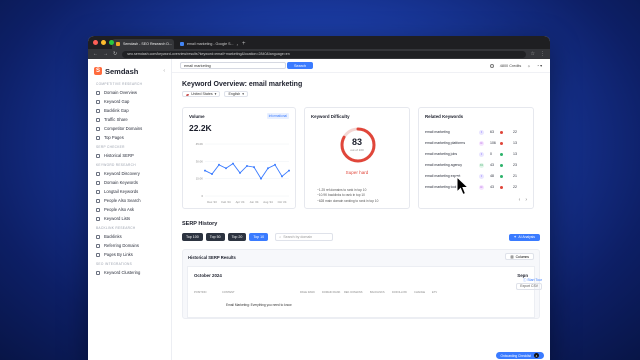 Image resolution: width=640 pixels, height=360 pixels. I want to click on keyword-difficulty: 13, so click(515, 154).